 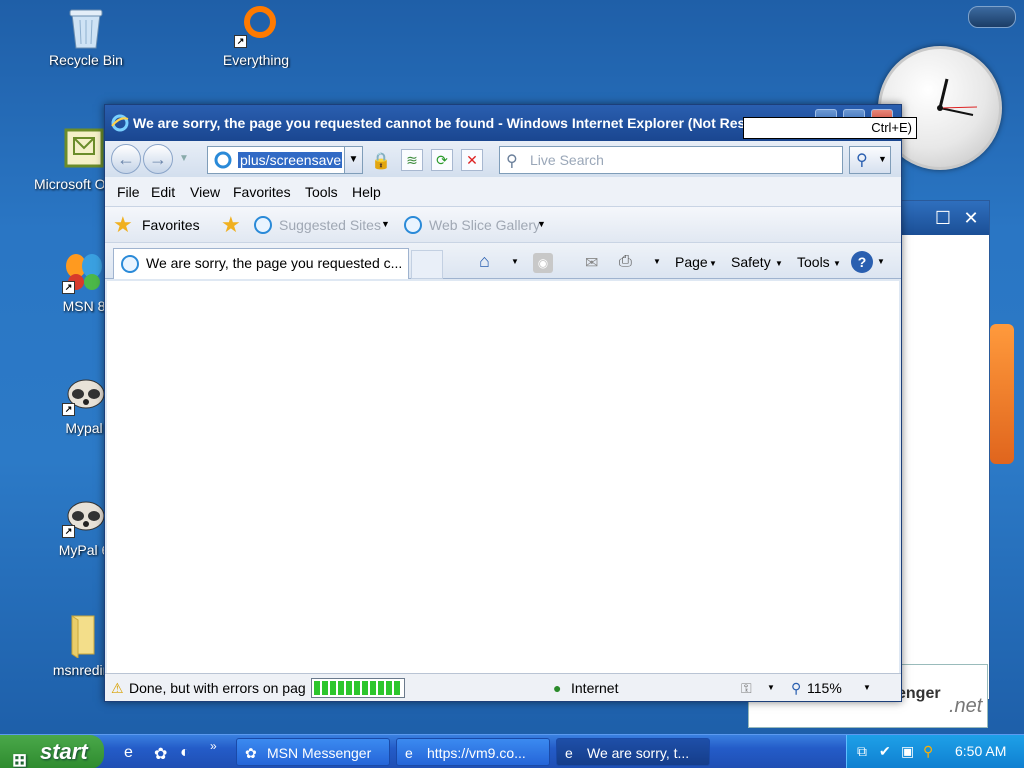 I want to click on menu-tools: Tools, so click(x=321, y=192).